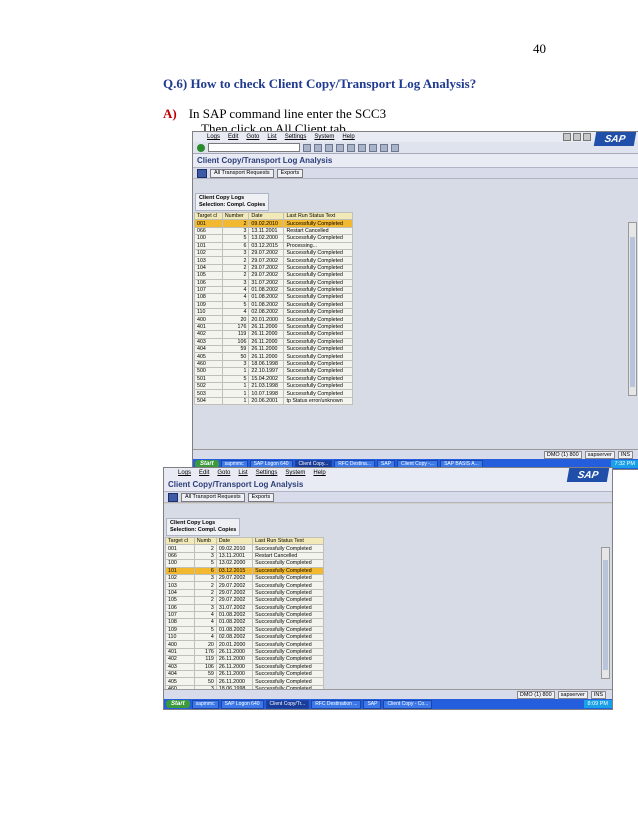  Describe the element at coordinates (273, 393) in the screenshot. I see `table-row: 503 1 10.07.1998 Successfully Completed` at that location.